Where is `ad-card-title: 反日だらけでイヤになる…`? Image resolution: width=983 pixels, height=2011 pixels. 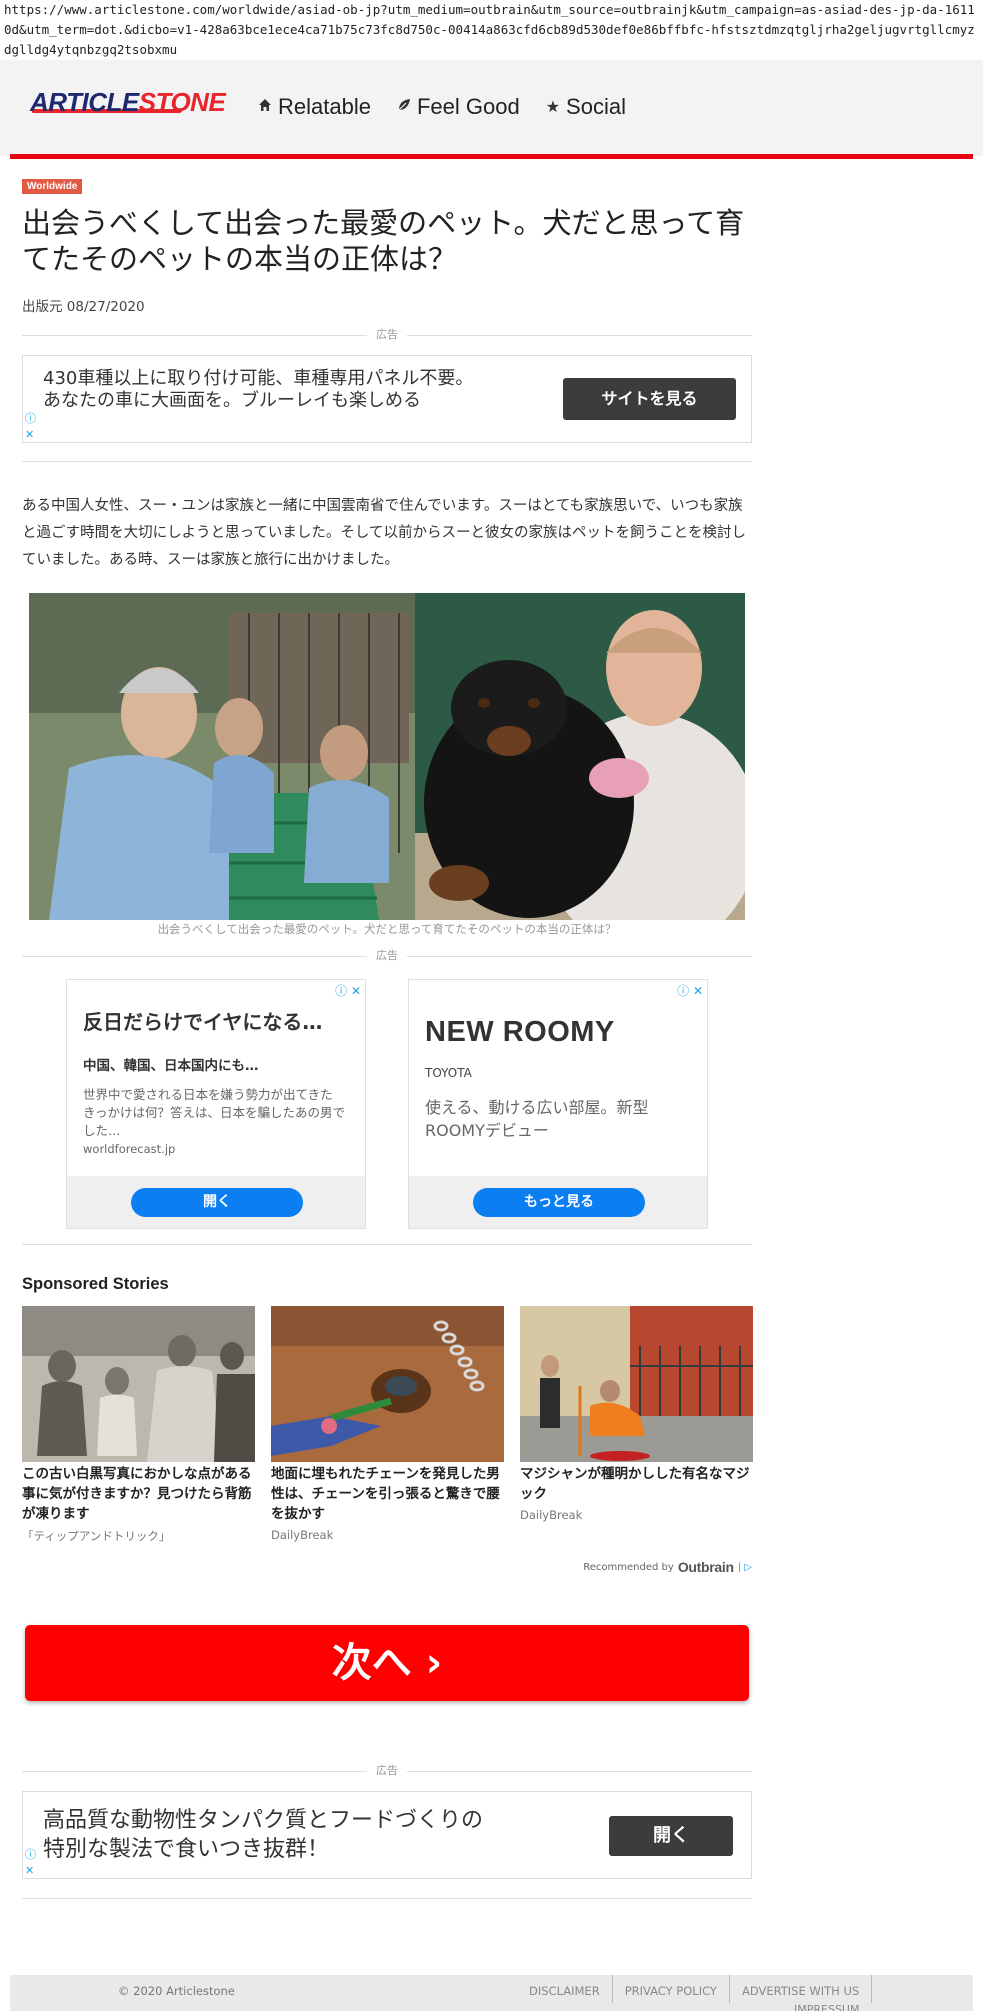 ad-card-title: 反日だらけでイヤになる… is located at coordinates (218, 1020).